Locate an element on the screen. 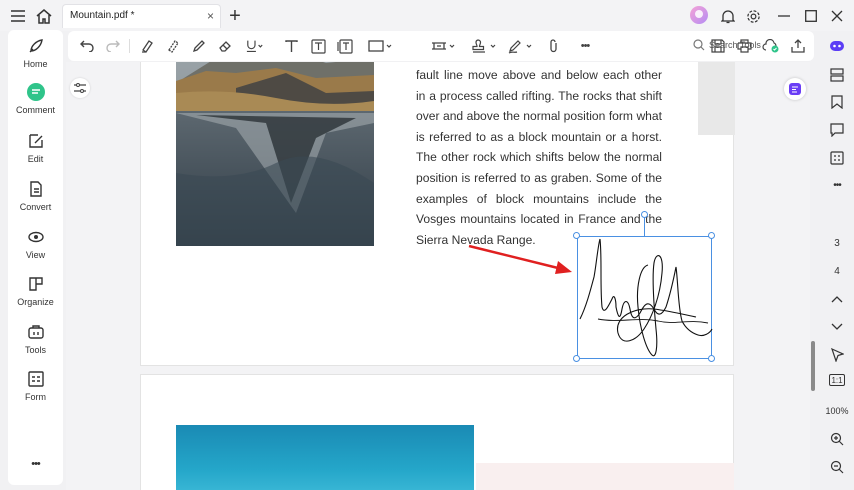 The width and height of the screenshot is (854, 490). edit-icon is located at coordinates (35, 141).